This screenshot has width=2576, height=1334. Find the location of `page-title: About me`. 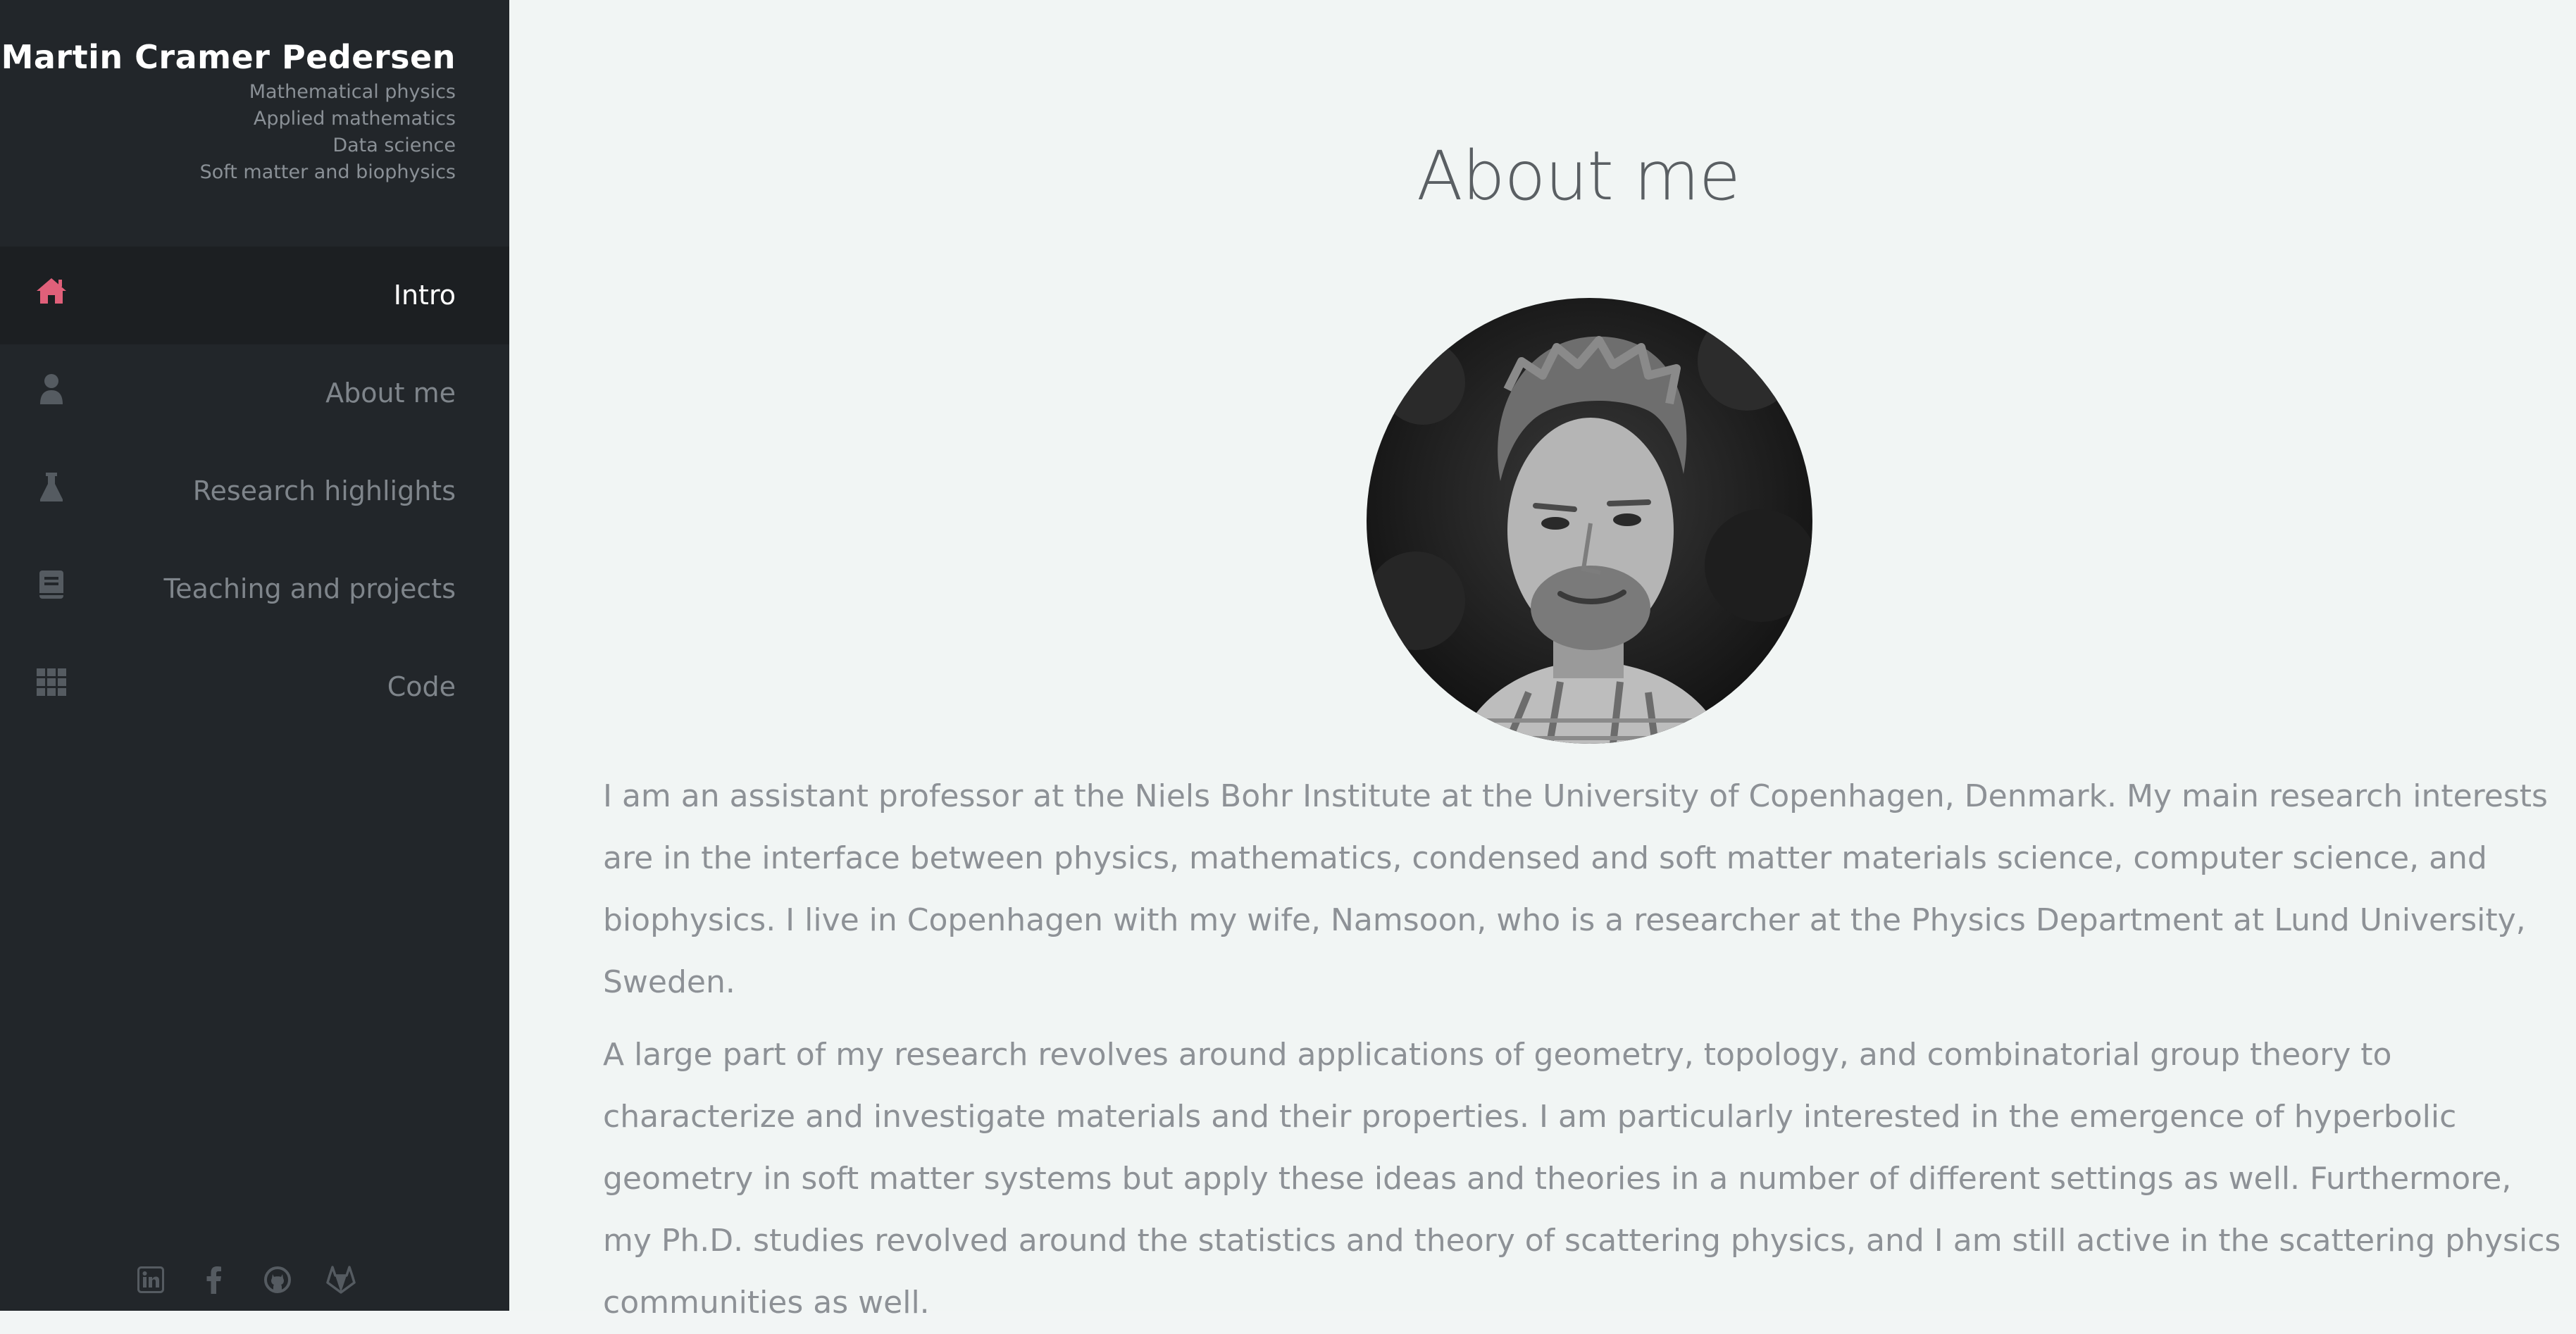

page-title: About me is located at coordinates (1579, 177).